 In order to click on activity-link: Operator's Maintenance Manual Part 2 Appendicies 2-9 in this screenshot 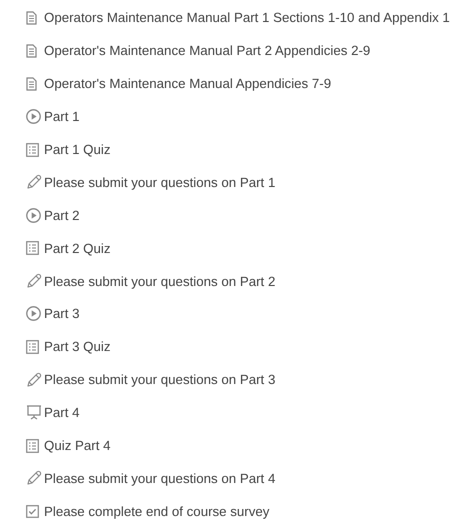, I will do `click(207, 50)`.